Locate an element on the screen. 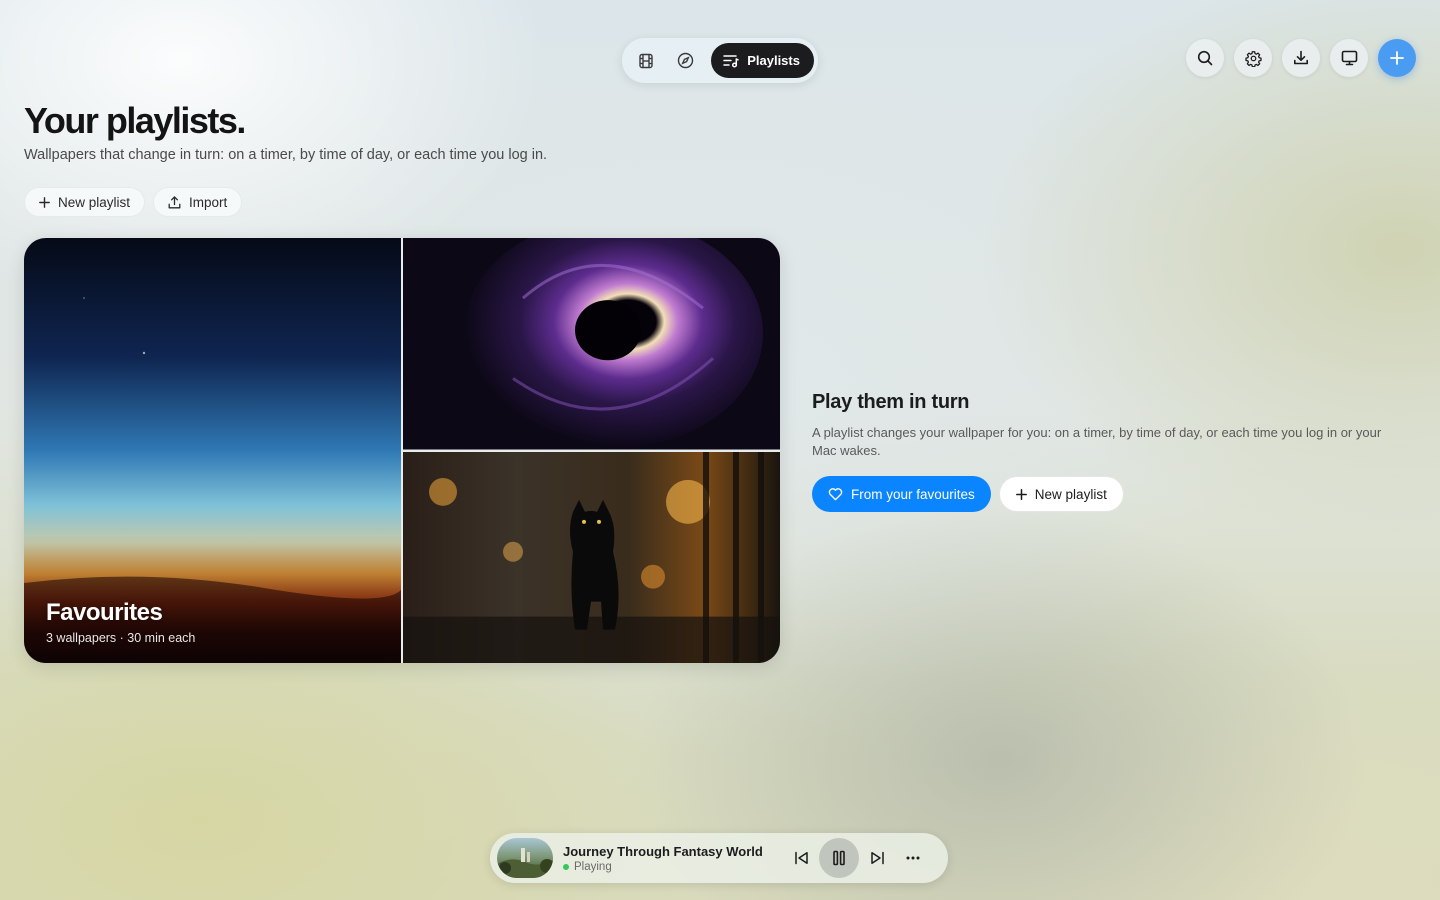  black-hole-image is located at coordinates (591, 344).